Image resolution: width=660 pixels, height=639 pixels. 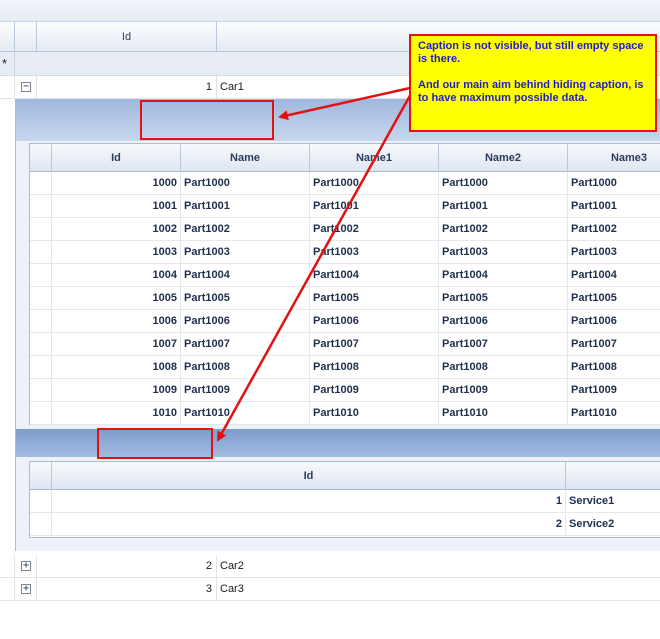 I want to click on parts-row: 1010 Part1010 Part1010 Part1010 Part1010, so click(x=345, y=413).